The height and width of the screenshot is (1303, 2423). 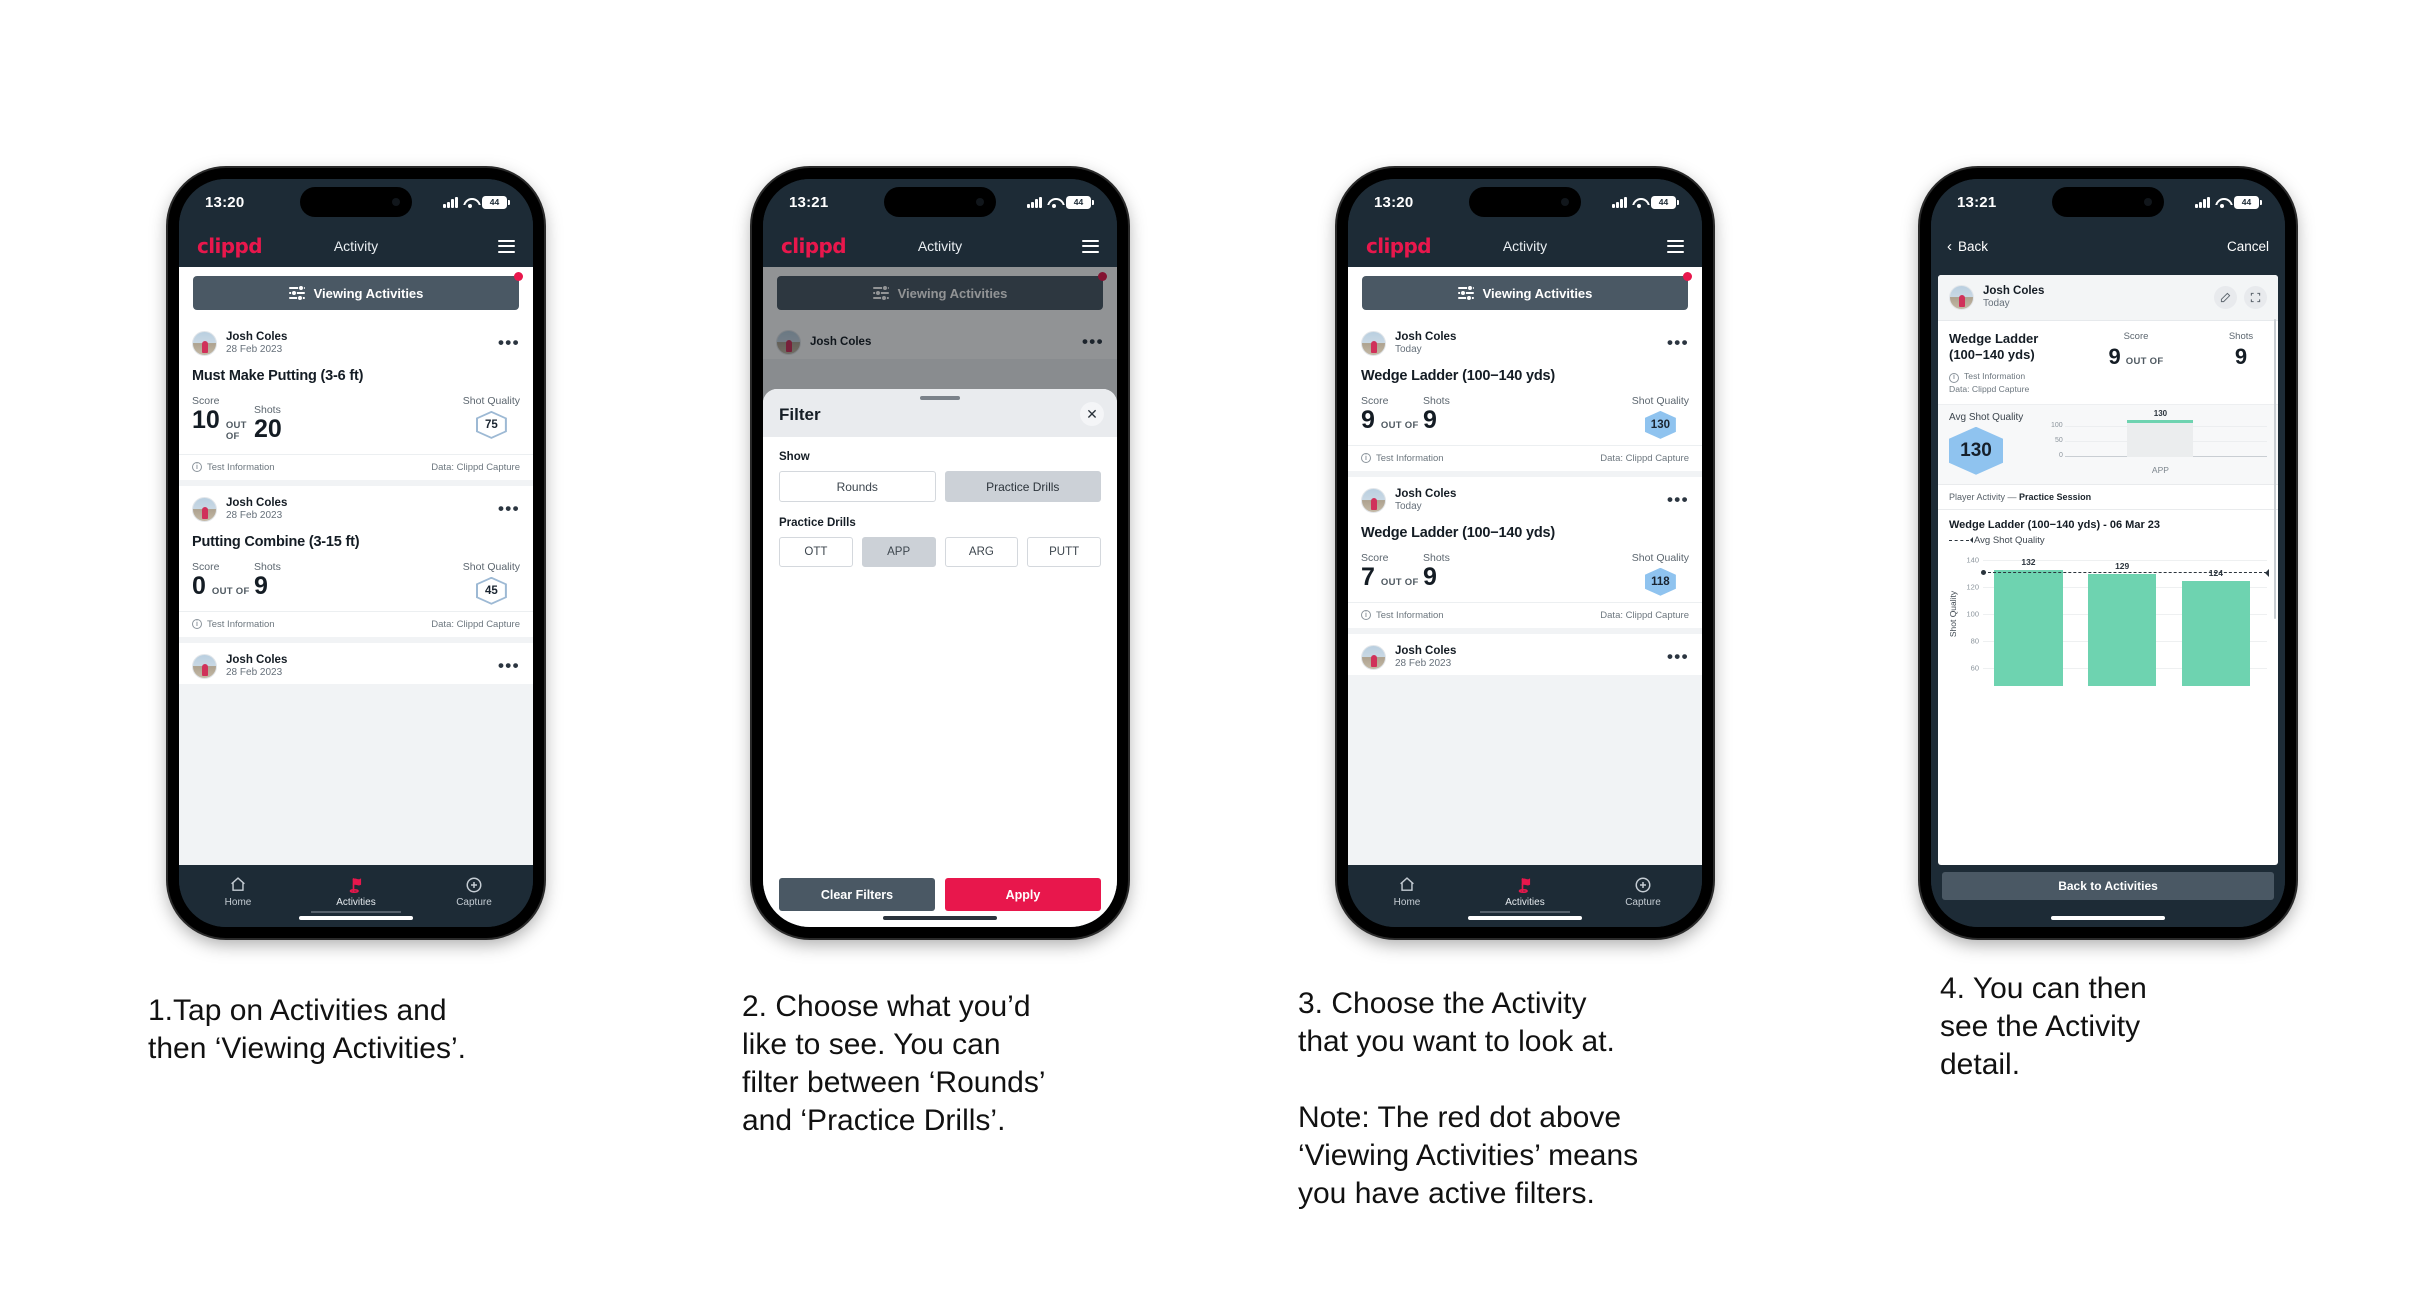 What do you see at coordinates (1976, 450) in the screenshot?
I see `avg-shot-quality-value: 130` at bounding box center [1976, 450].